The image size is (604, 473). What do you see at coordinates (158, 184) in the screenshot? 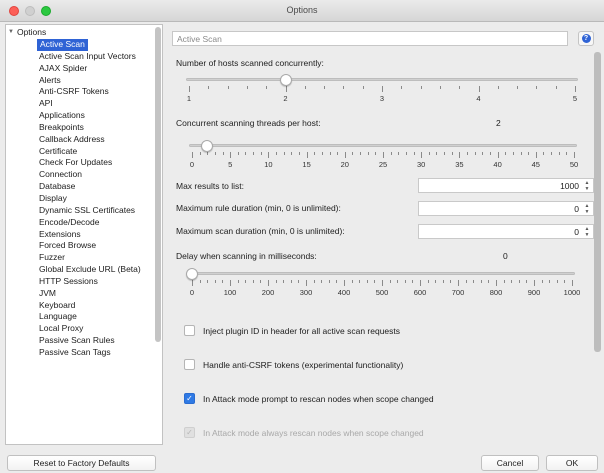
I see `tree-scrollbar` at bounding box center [158, 184].